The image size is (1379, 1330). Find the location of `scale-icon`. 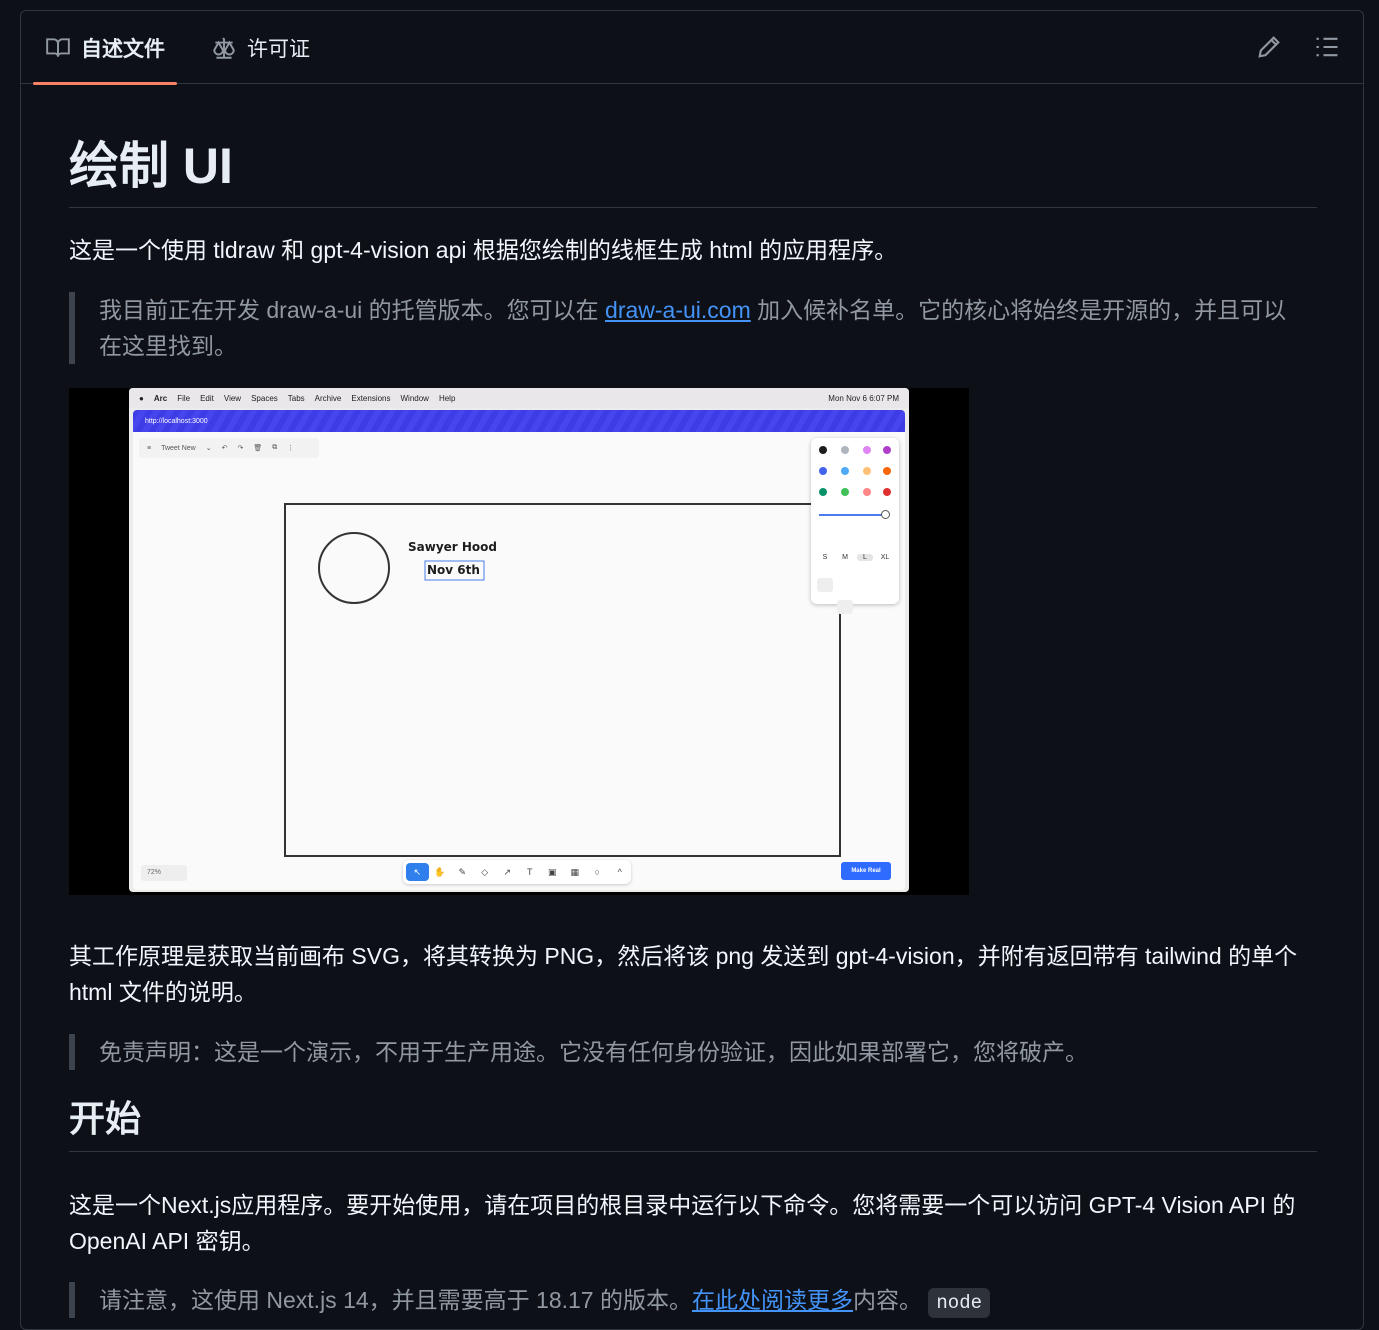

scale-icon is located at coordinates (224, 48).